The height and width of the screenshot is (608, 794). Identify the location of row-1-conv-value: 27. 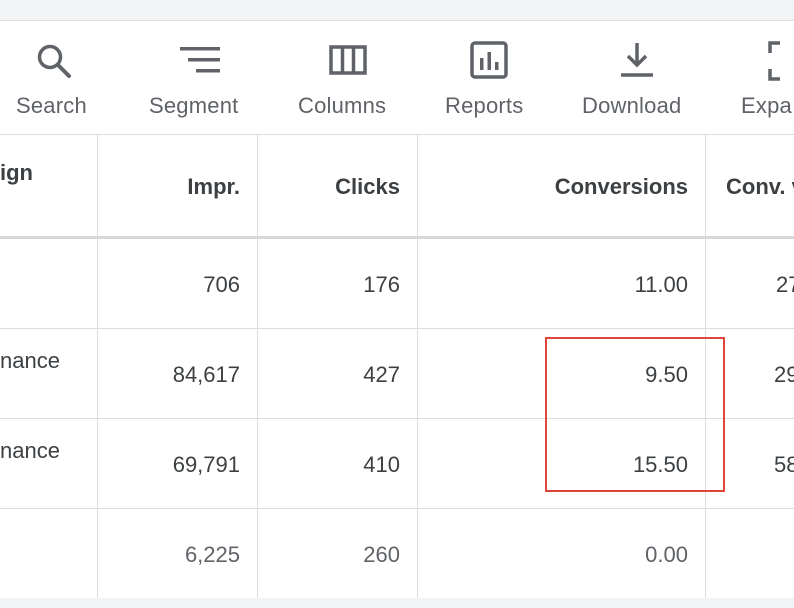
(785, 284).